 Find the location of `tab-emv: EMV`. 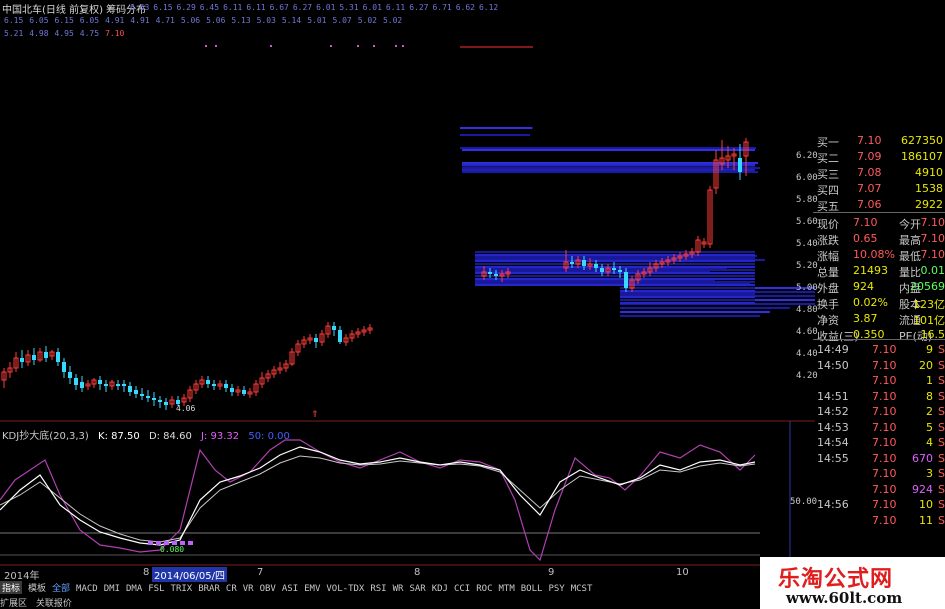

tab-emv: EMV is located at coordinates (312, 589).